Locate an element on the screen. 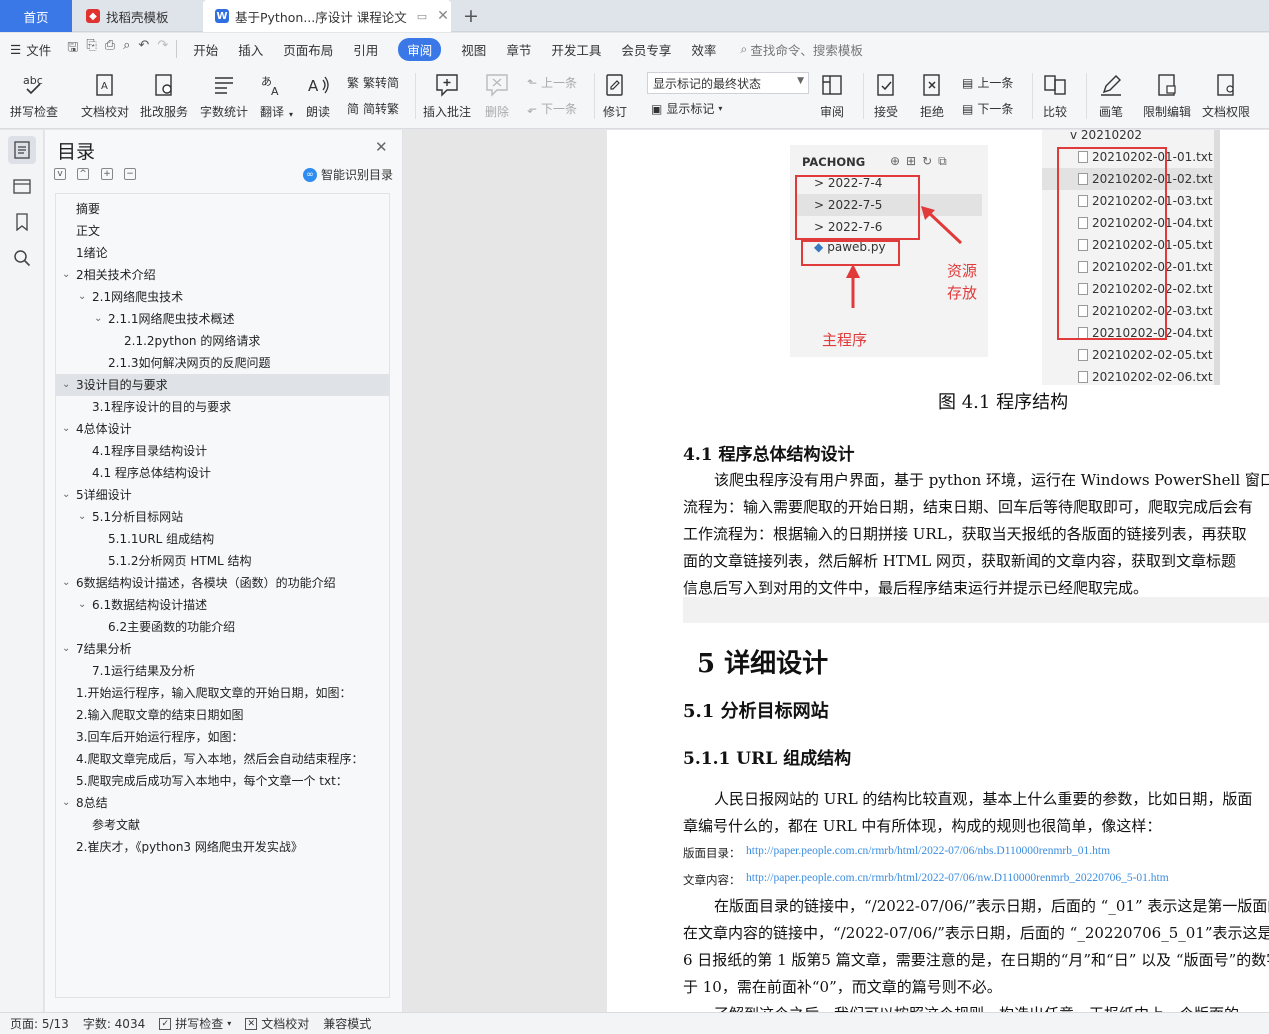 Image resolution: width=1269 pixels, height=1034 pixels. toc-item: ⌄ 8总结 is located at coordinates (222, 803).